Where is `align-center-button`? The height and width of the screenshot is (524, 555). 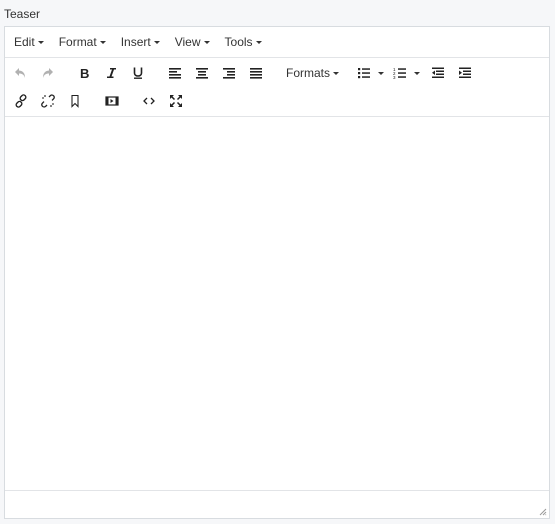 align-center-button is located at coordinates (202, 73).